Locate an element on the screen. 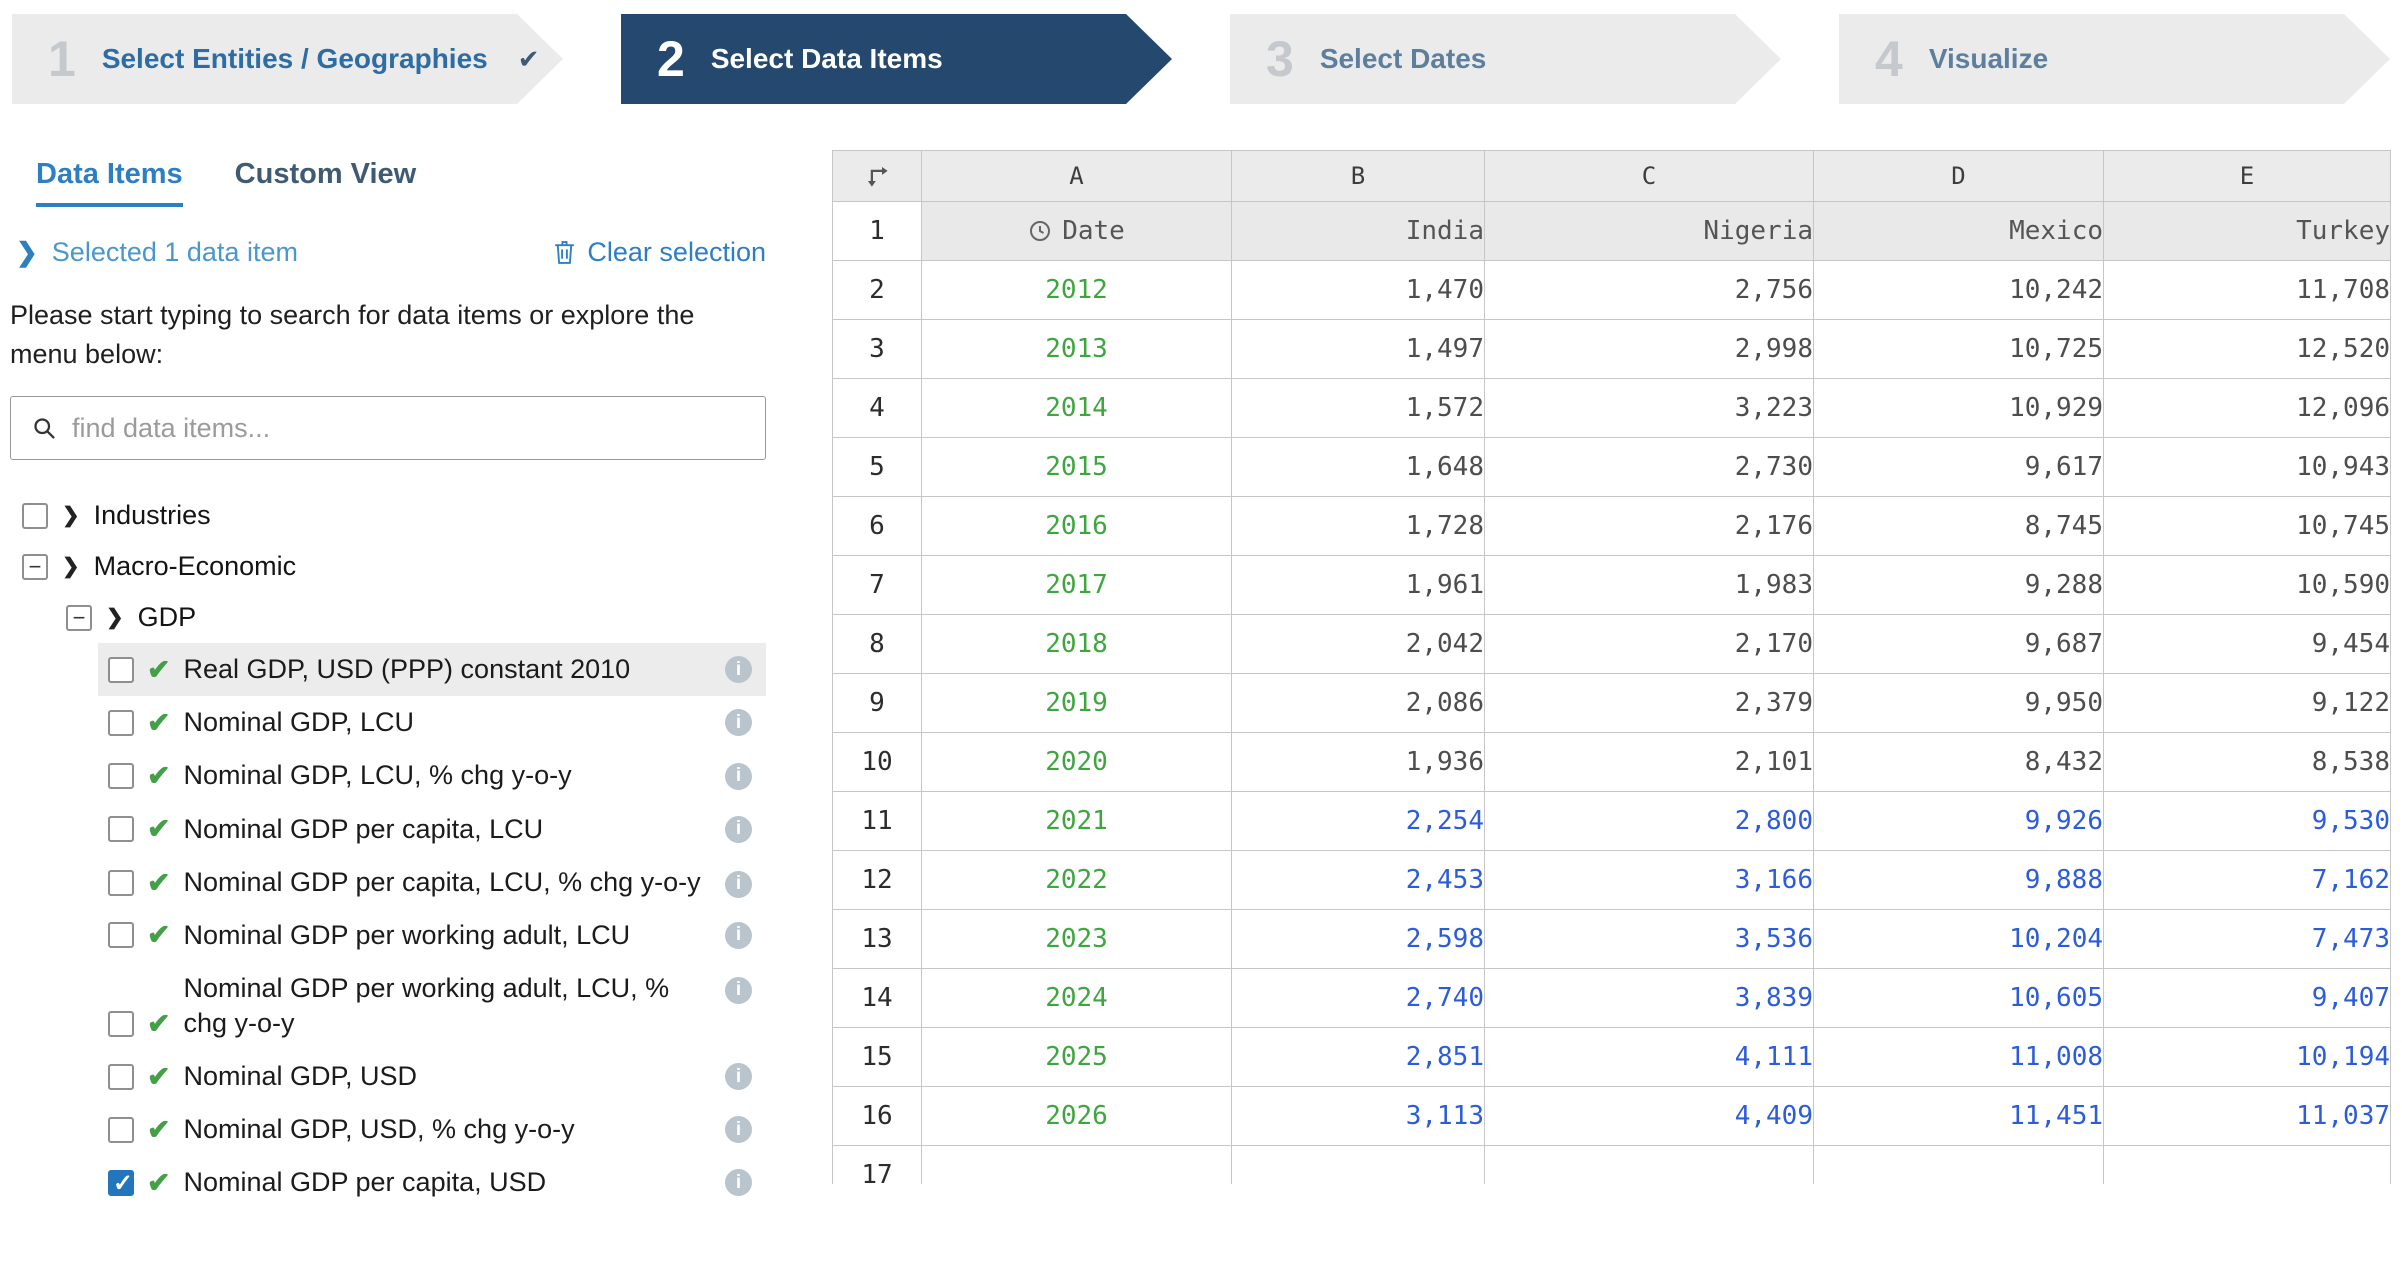 The width and height of the screenshot is (2402, 1272). data-item-row: ✔ Nominal GDP per working adult, LCU i is located at coordinates (432, 935).